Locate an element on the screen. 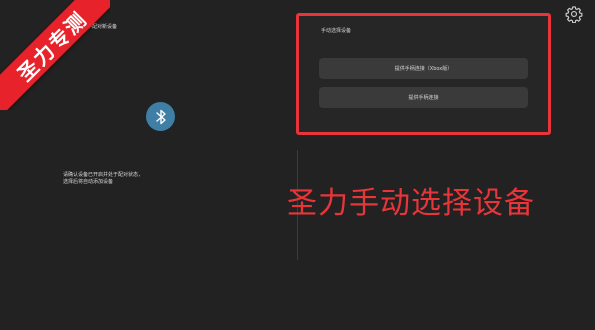  pairing-hint: 请确认设备已开启并处于配对状态， 选择后将自动添加设备 is located at coordinates (118, 179).